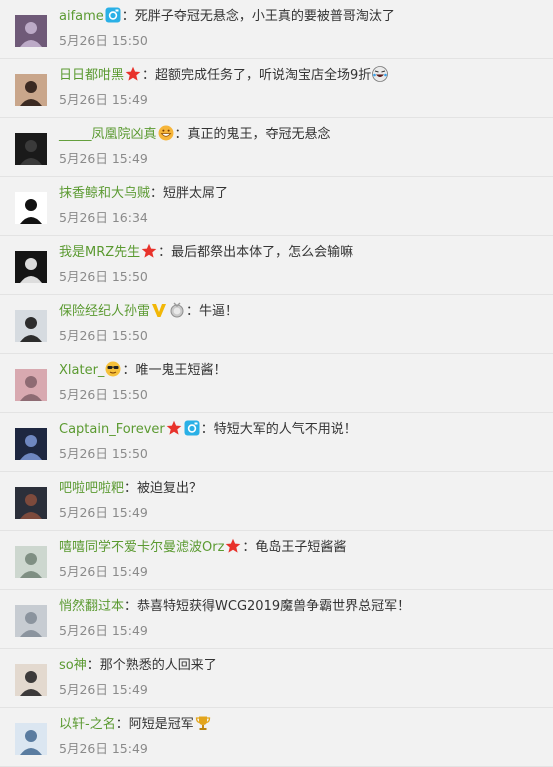 The height and width of the screenshot is (767, 553). What do you see at coordinates (276, 147) in the screenshot?
I see `comment-item: _____凤凰院凶真 ：真正的鬼王，夺冠无悬念 5月26日 15:49` at bounding box center [276, 147].